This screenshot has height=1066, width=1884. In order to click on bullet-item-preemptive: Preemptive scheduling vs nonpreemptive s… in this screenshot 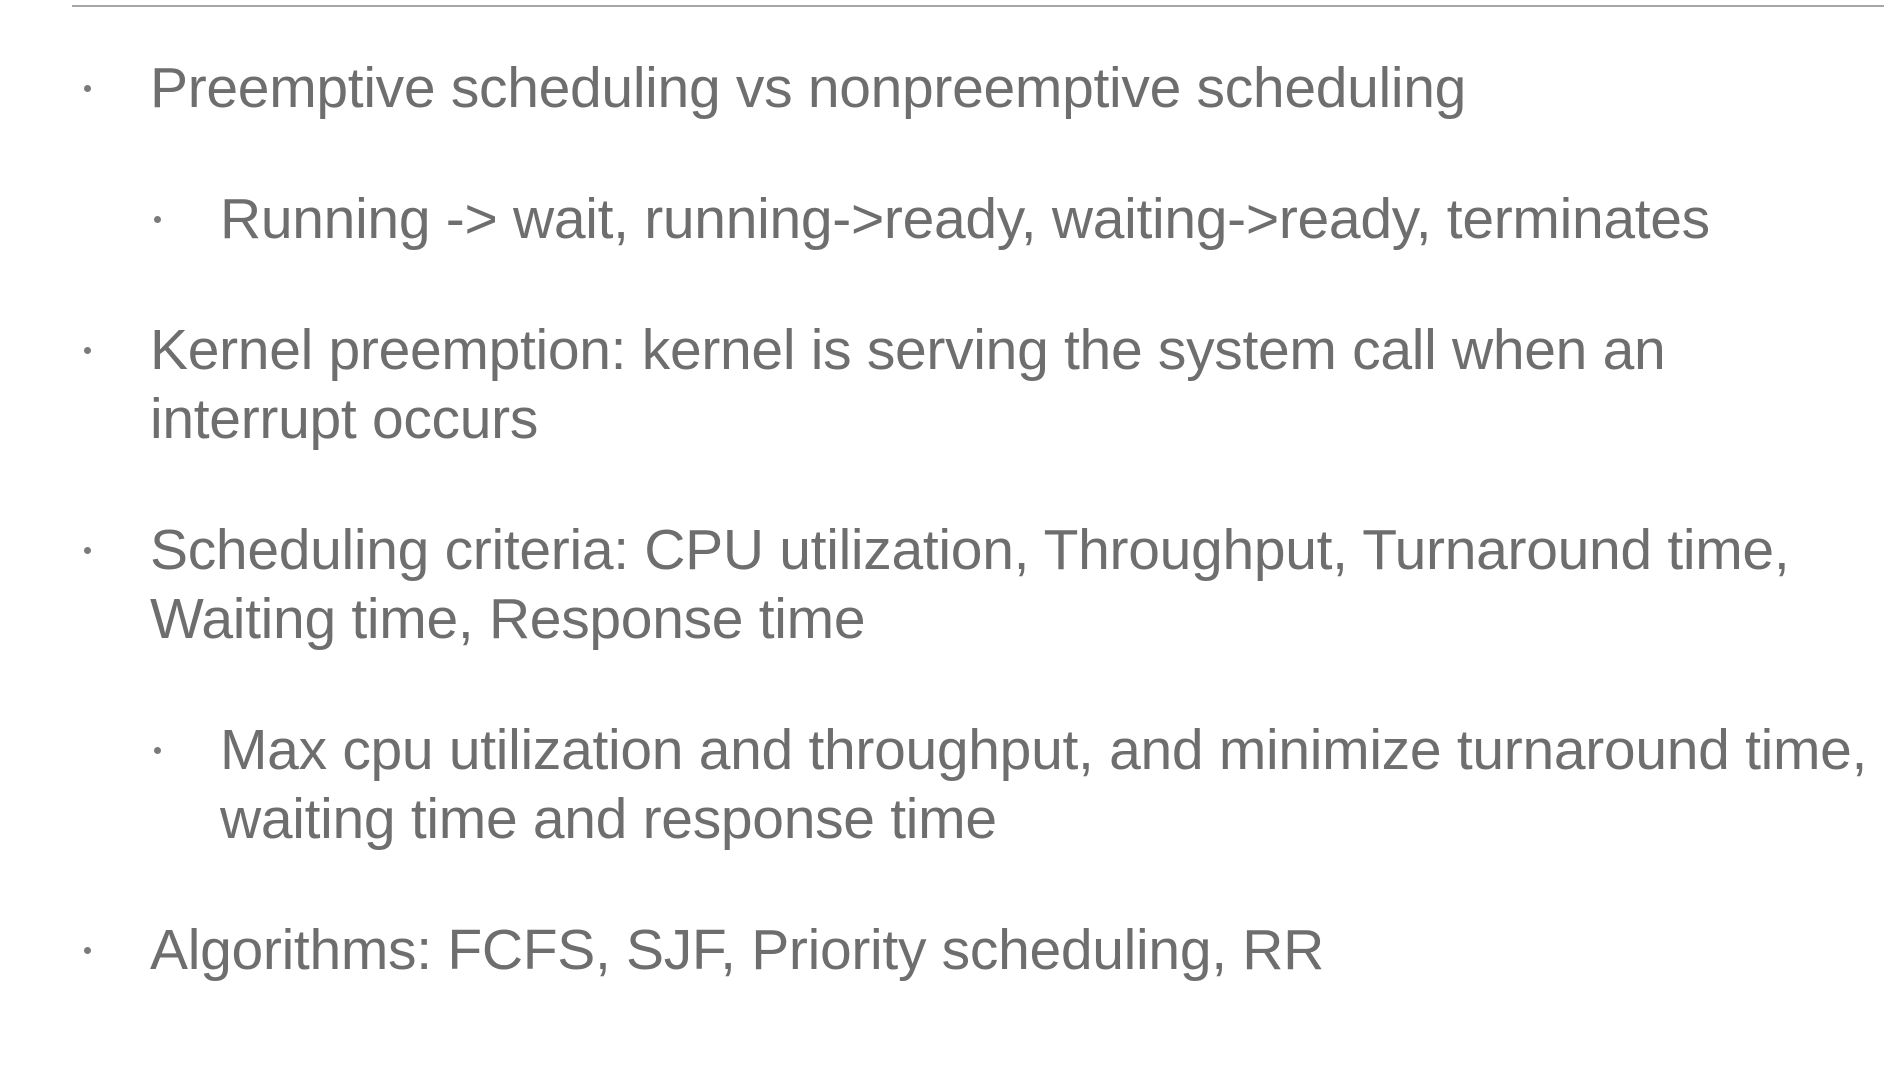, I will do `click(775, 88)`.